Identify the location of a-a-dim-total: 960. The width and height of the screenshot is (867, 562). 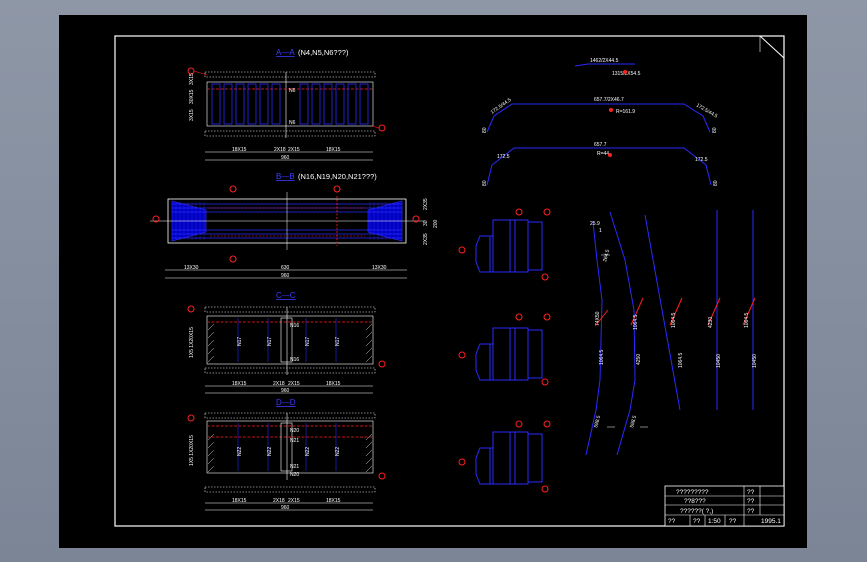
(285, 158).